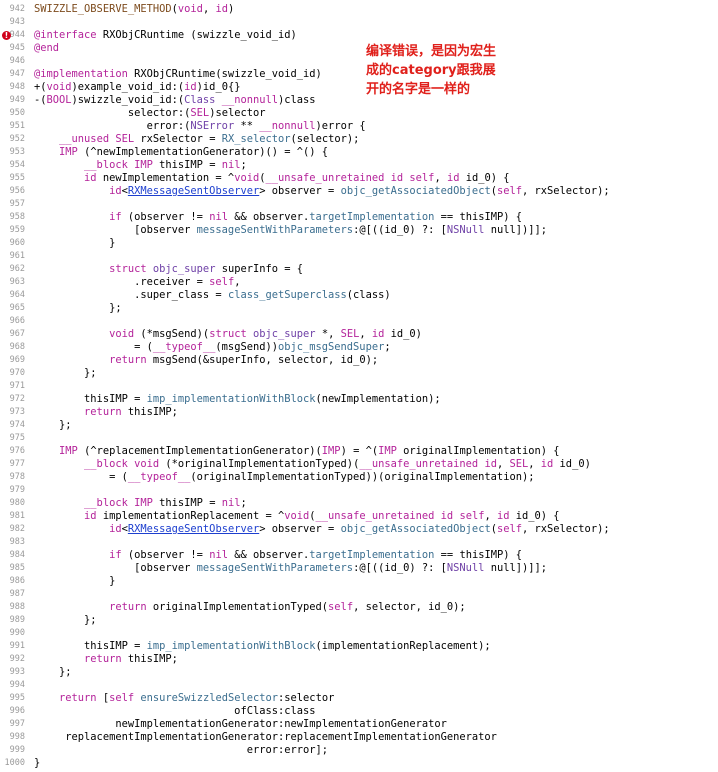  I want to click on code-line: 963 .receiver = self,, so click(359, 282).